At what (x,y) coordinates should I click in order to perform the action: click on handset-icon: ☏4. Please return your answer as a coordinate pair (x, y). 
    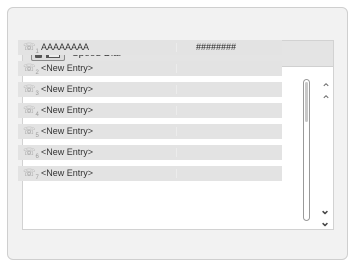
    Looking at the image, I should click on (31, 111).